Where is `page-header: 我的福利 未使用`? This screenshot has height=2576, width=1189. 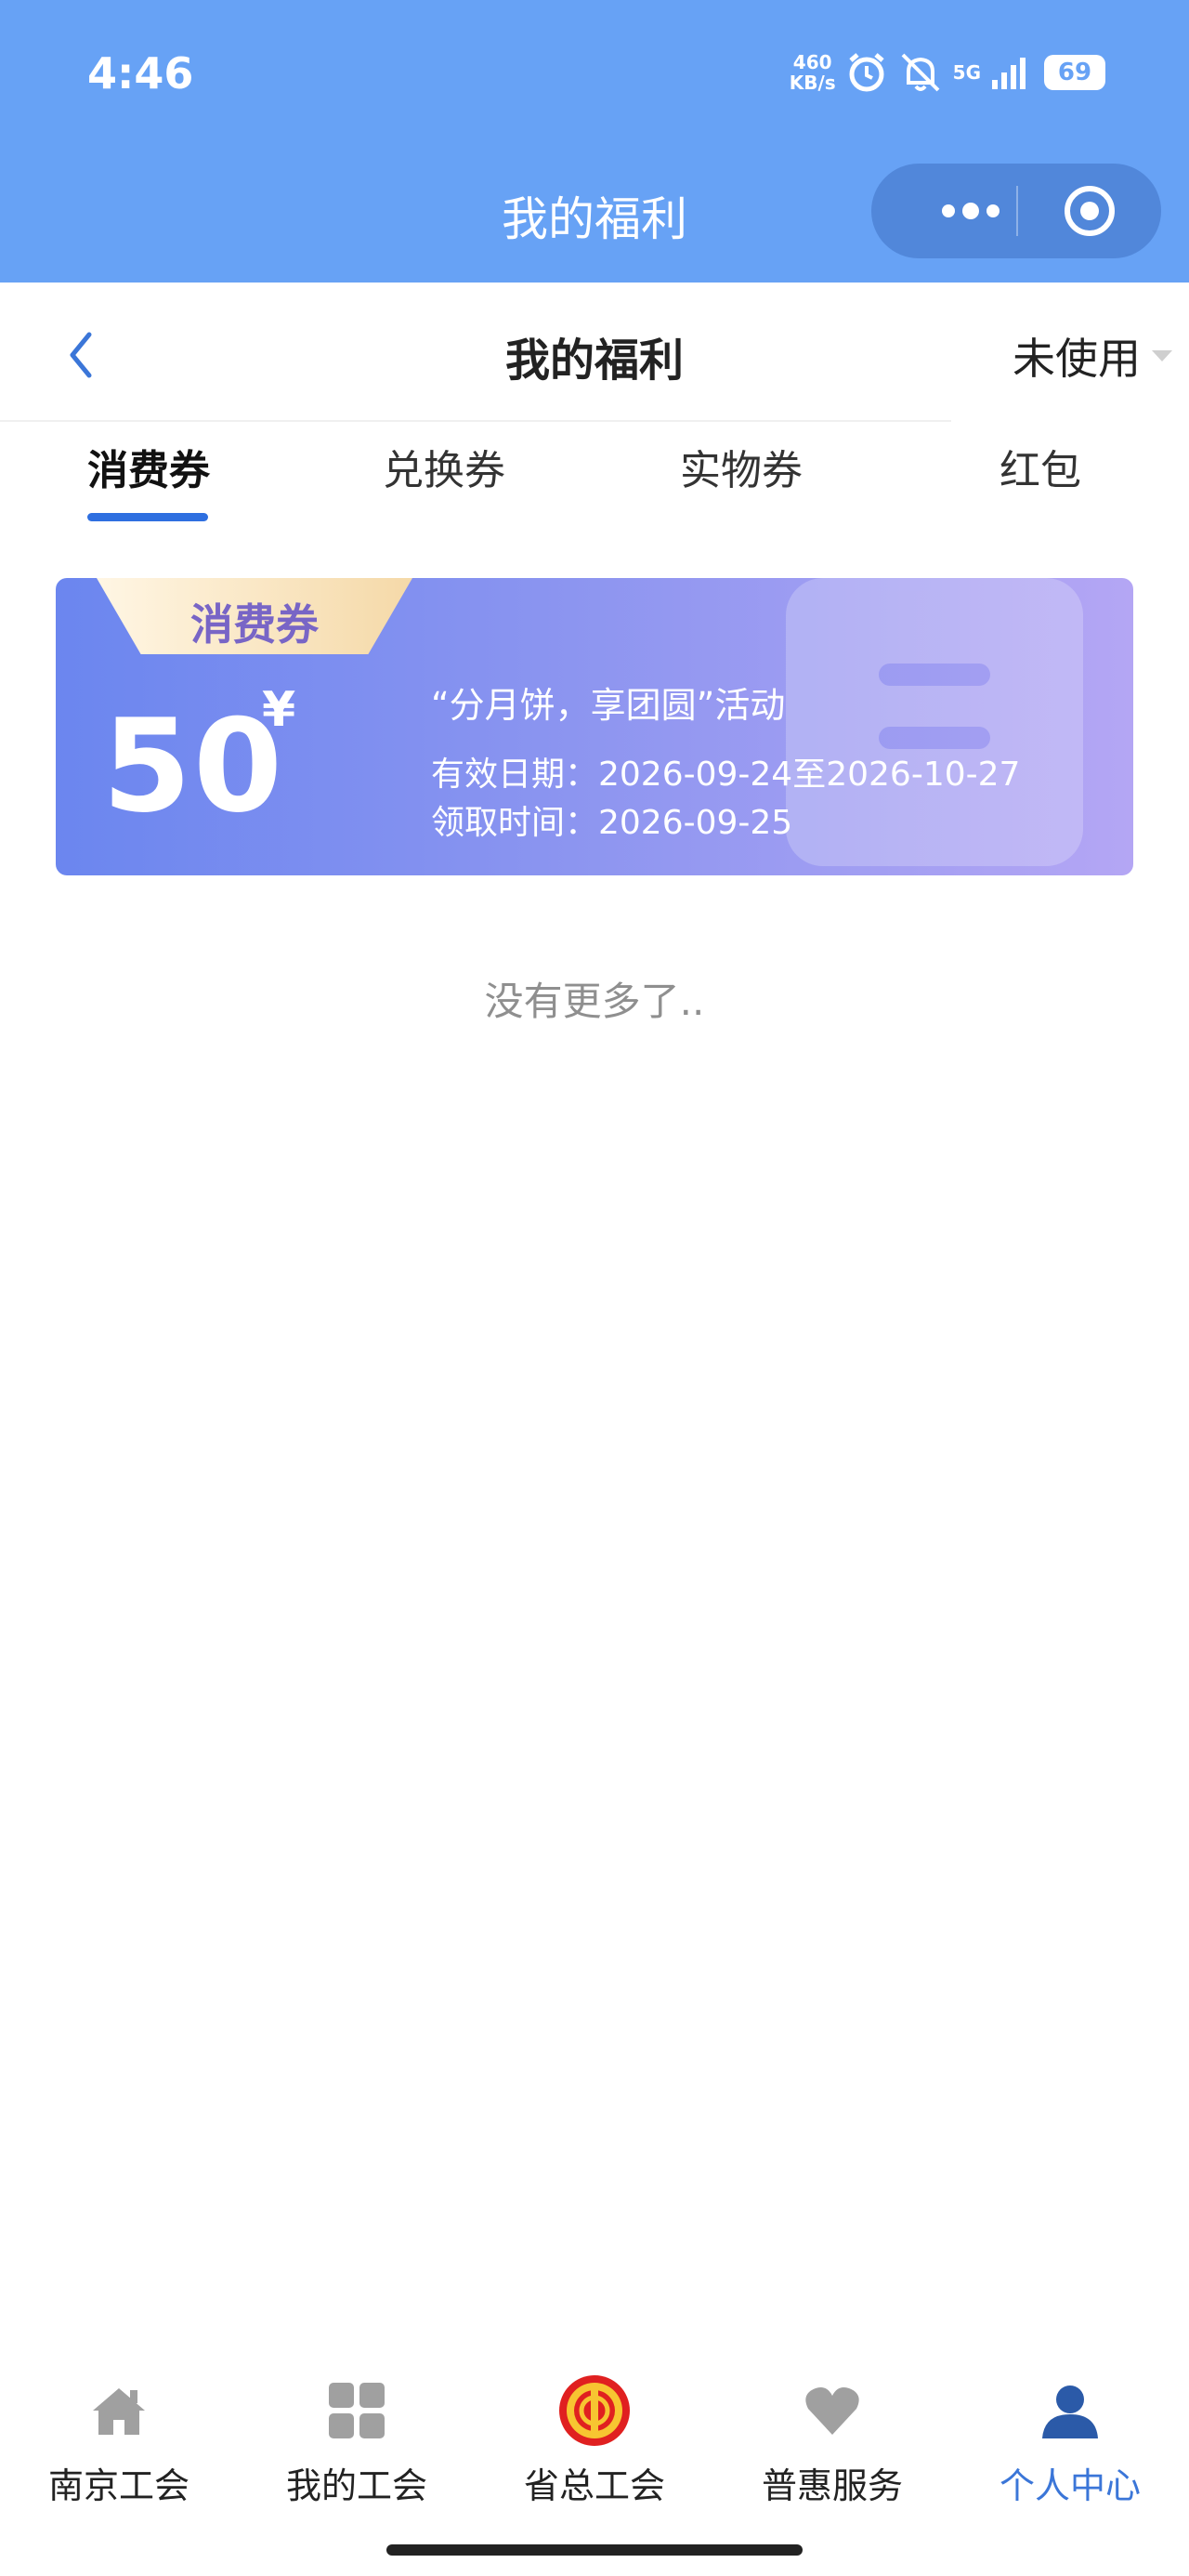 page-header: 我的福利 未使用 is located at coordinates (594, 352).